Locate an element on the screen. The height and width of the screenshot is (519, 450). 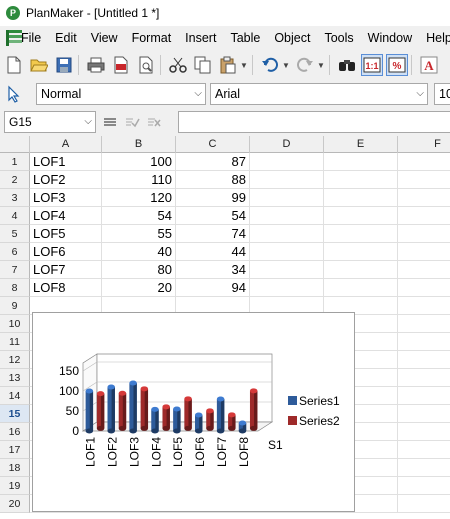
paste-icon is located at coordinates (228, 65).